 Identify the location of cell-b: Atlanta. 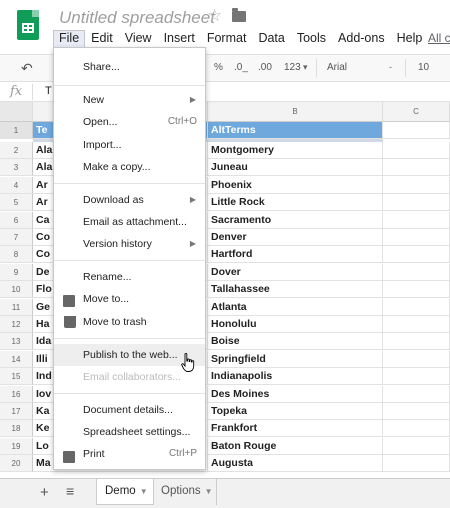
(295, 307).